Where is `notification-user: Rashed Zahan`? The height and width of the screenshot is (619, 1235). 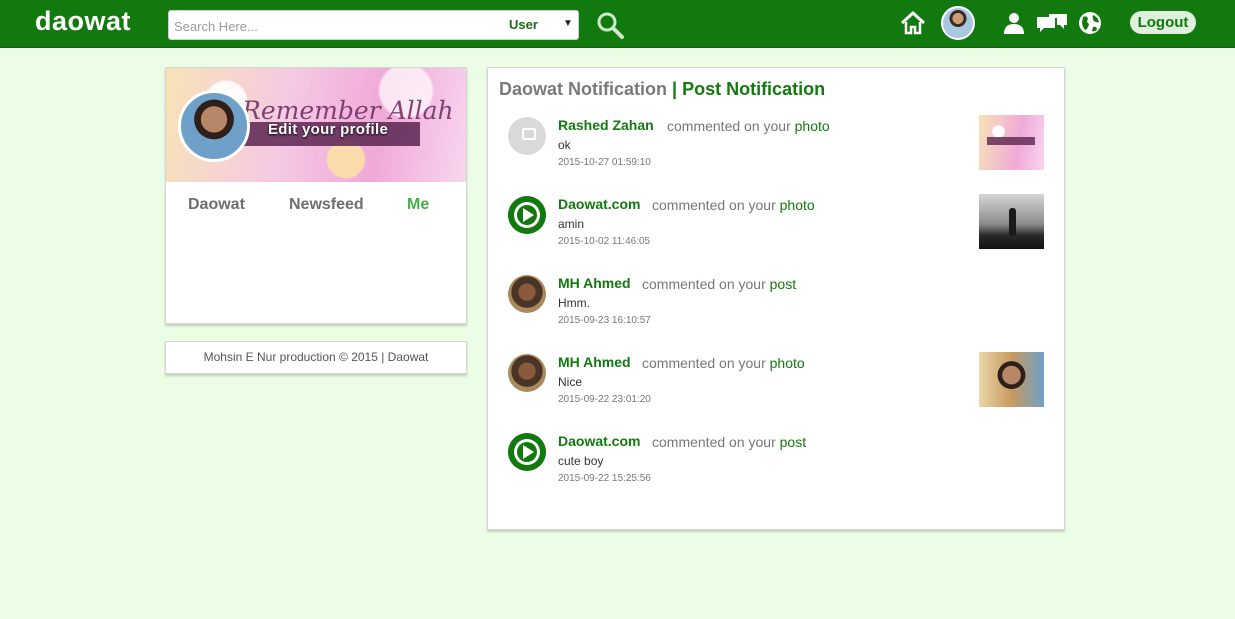 notification-user: Rashed Zahan is located at coordinates (606, 125).